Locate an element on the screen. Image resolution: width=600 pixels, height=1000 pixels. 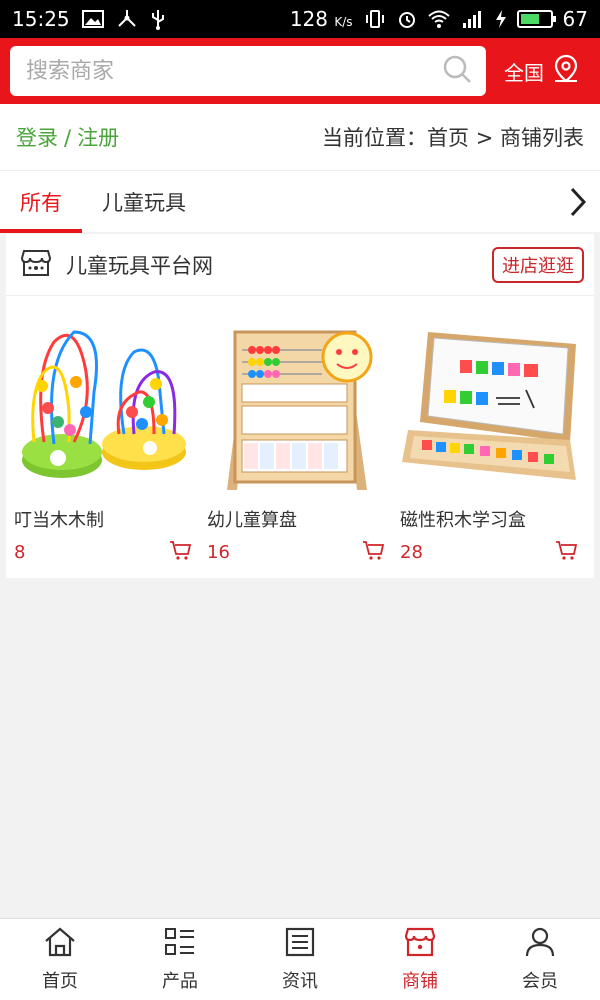
shop-name: 儿童玩具平台网 is located at coordinates (139, 265).